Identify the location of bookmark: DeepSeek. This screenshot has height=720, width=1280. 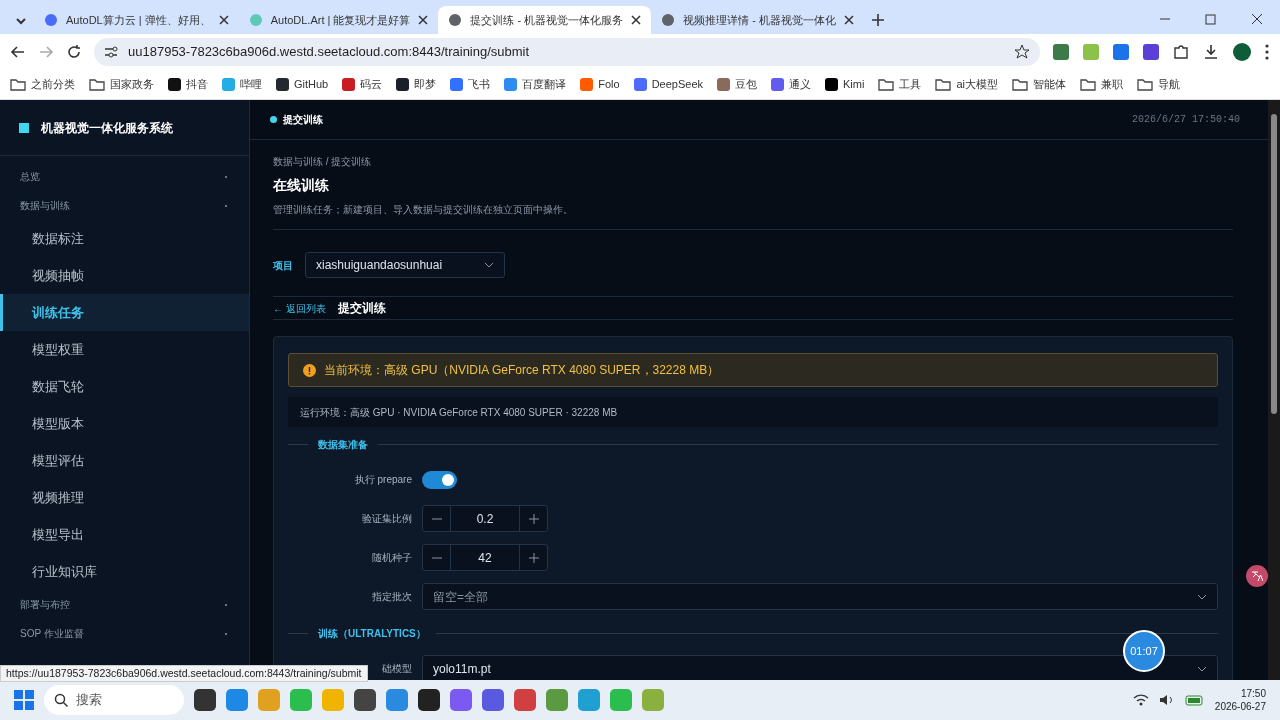
(668, 84).